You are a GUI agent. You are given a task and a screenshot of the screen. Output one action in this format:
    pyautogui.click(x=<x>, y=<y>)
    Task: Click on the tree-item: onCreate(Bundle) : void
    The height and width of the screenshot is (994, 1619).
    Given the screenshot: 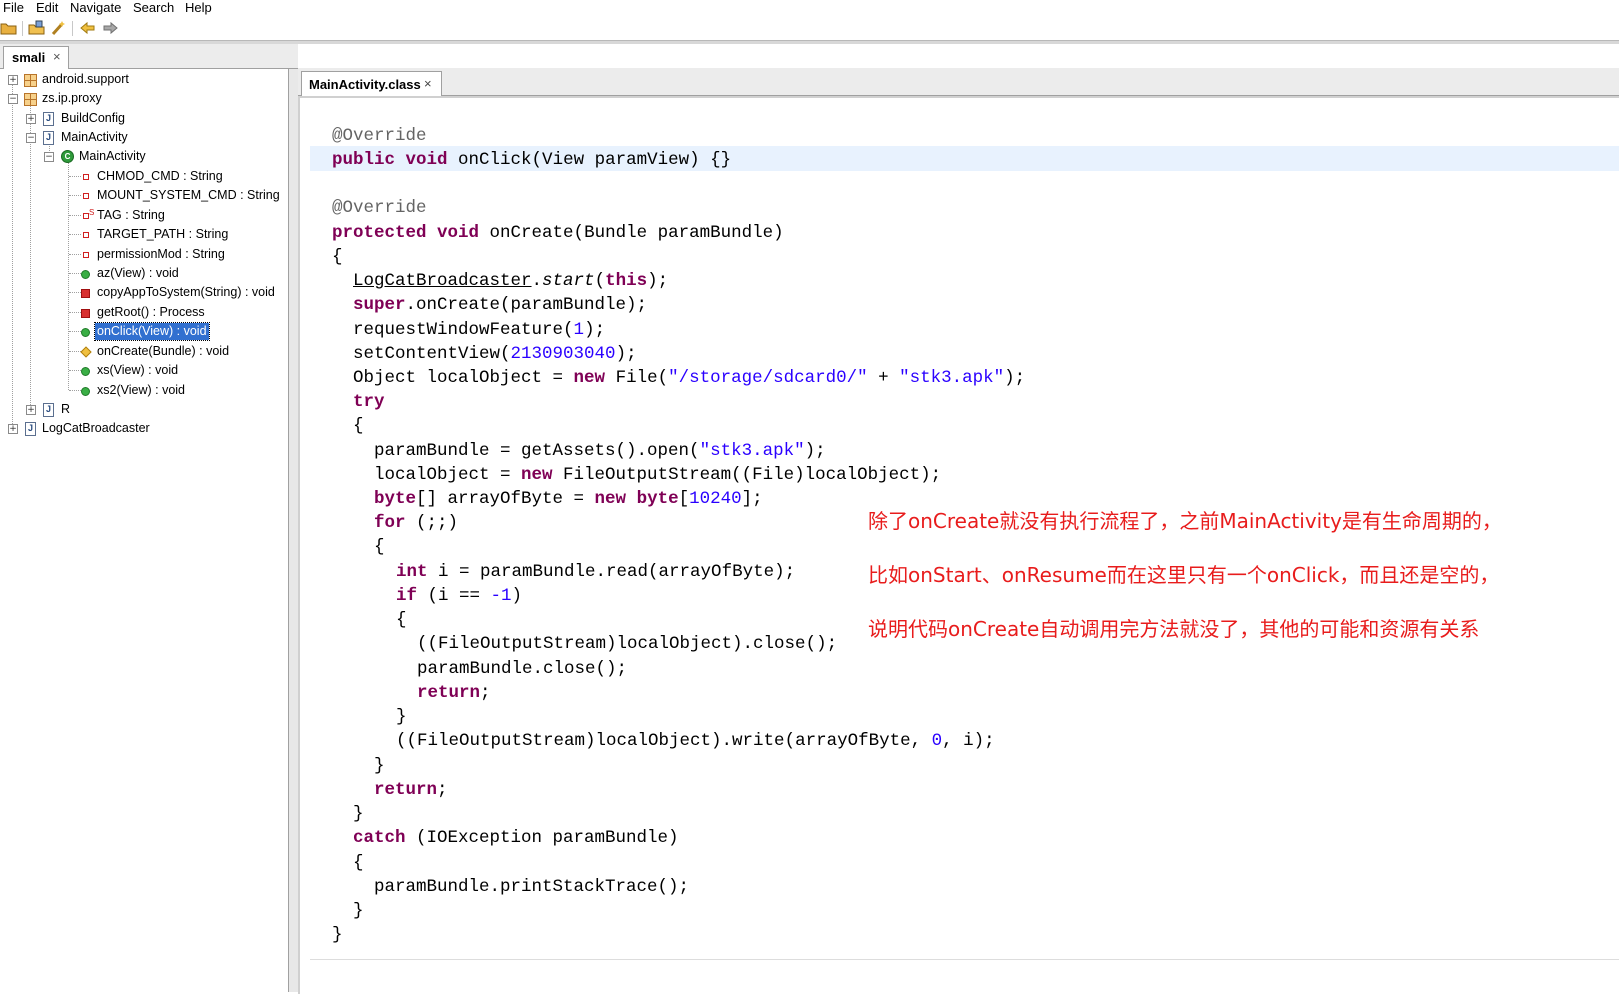 What is the action you would take?
    pyautogui.click(x=148, y=351)
    